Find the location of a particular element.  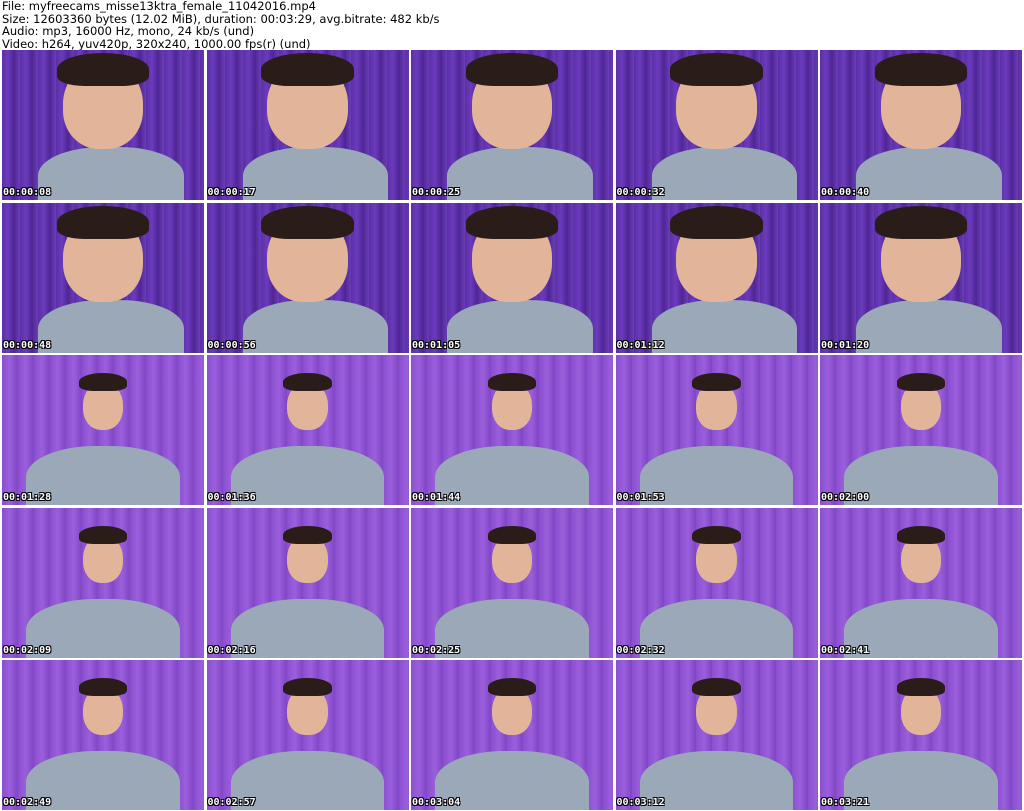

frame-timestamp: 00:01:28 is located at coordinates (27, 497).